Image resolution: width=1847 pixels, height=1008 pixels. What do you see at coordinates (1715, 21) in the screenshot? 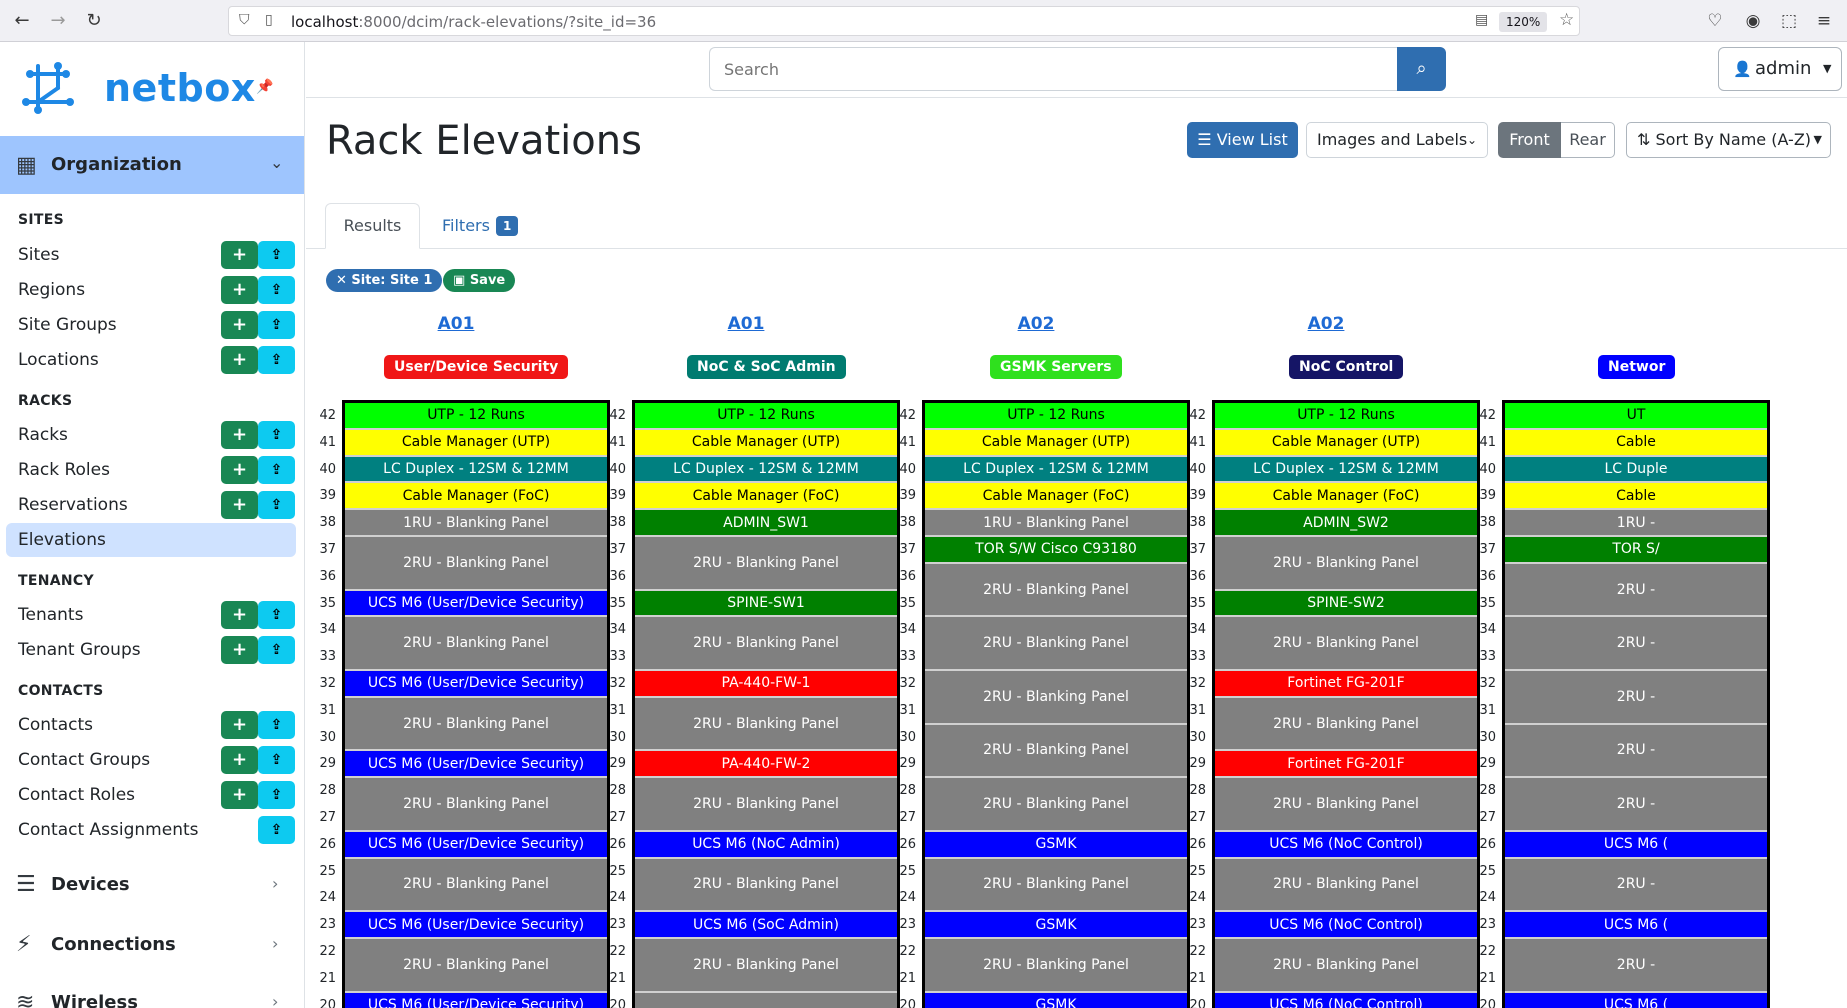
I see `pocket-icon: ♡` at bounding box center [1715, 21].